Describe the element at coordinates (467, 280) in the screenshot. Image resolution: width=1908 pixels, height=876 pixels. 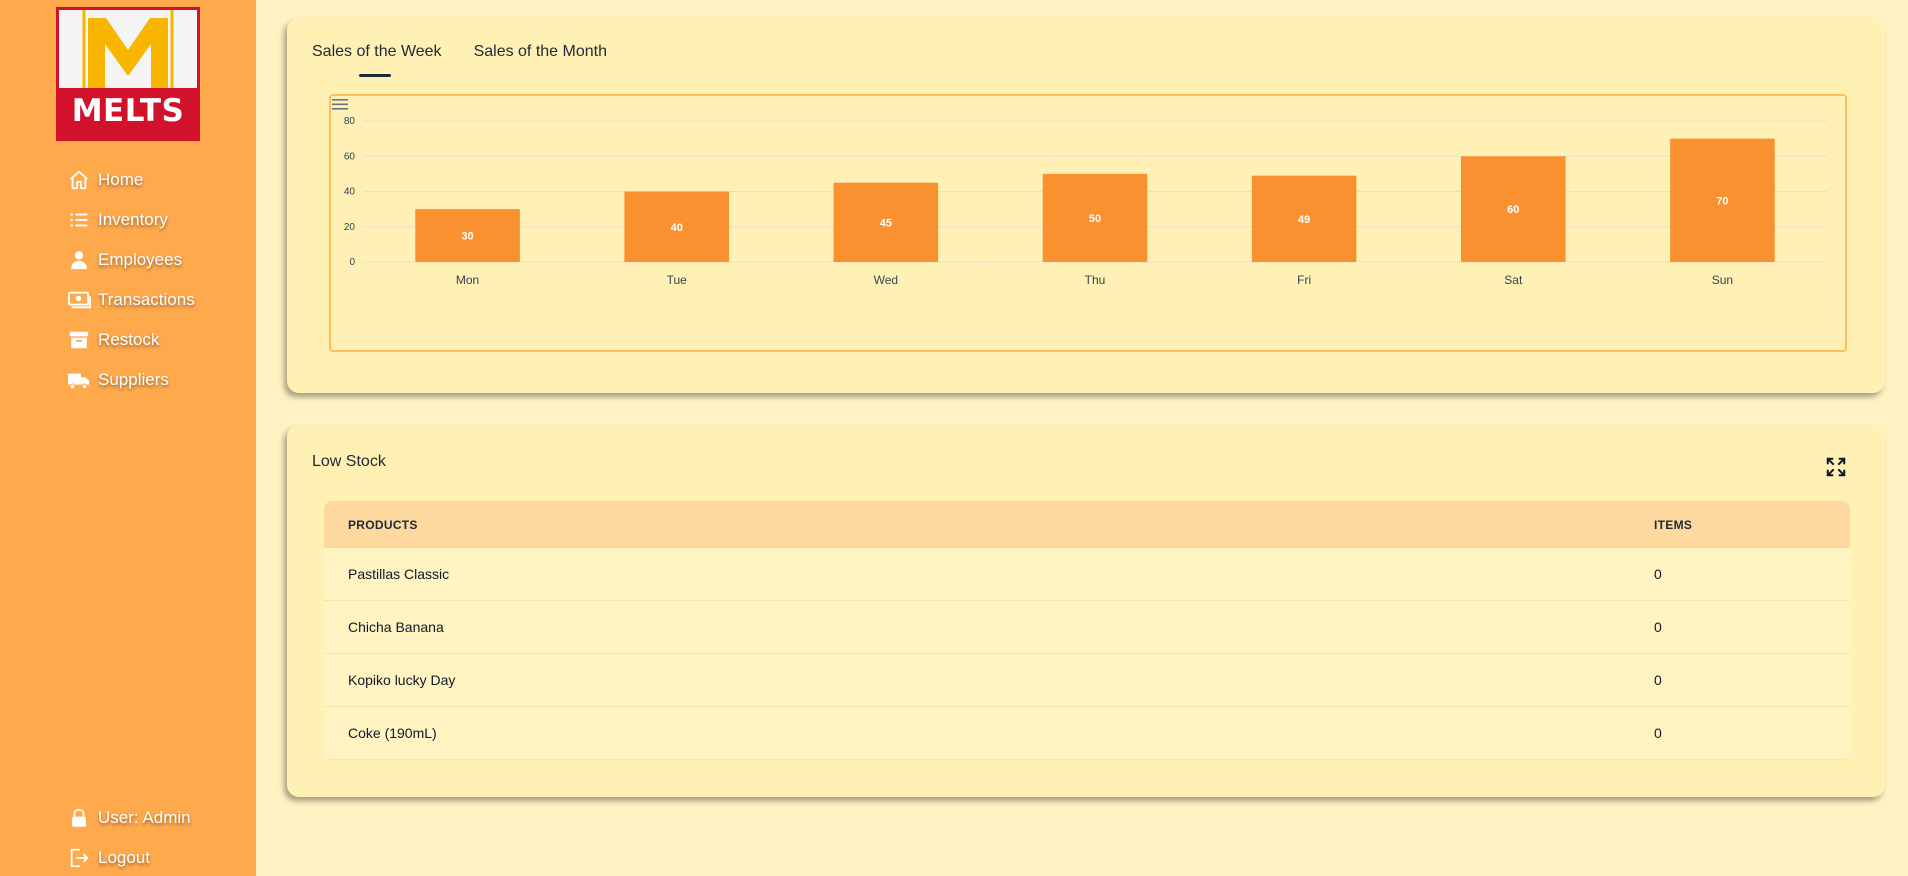
I see `x-tick-label: Mon` at that location.